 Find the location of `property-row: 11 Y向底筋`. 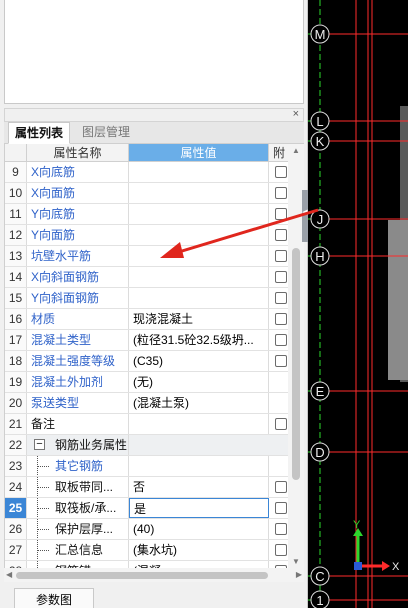

property-row: 11 Y向底筋 is located at coordinates (146, 214).